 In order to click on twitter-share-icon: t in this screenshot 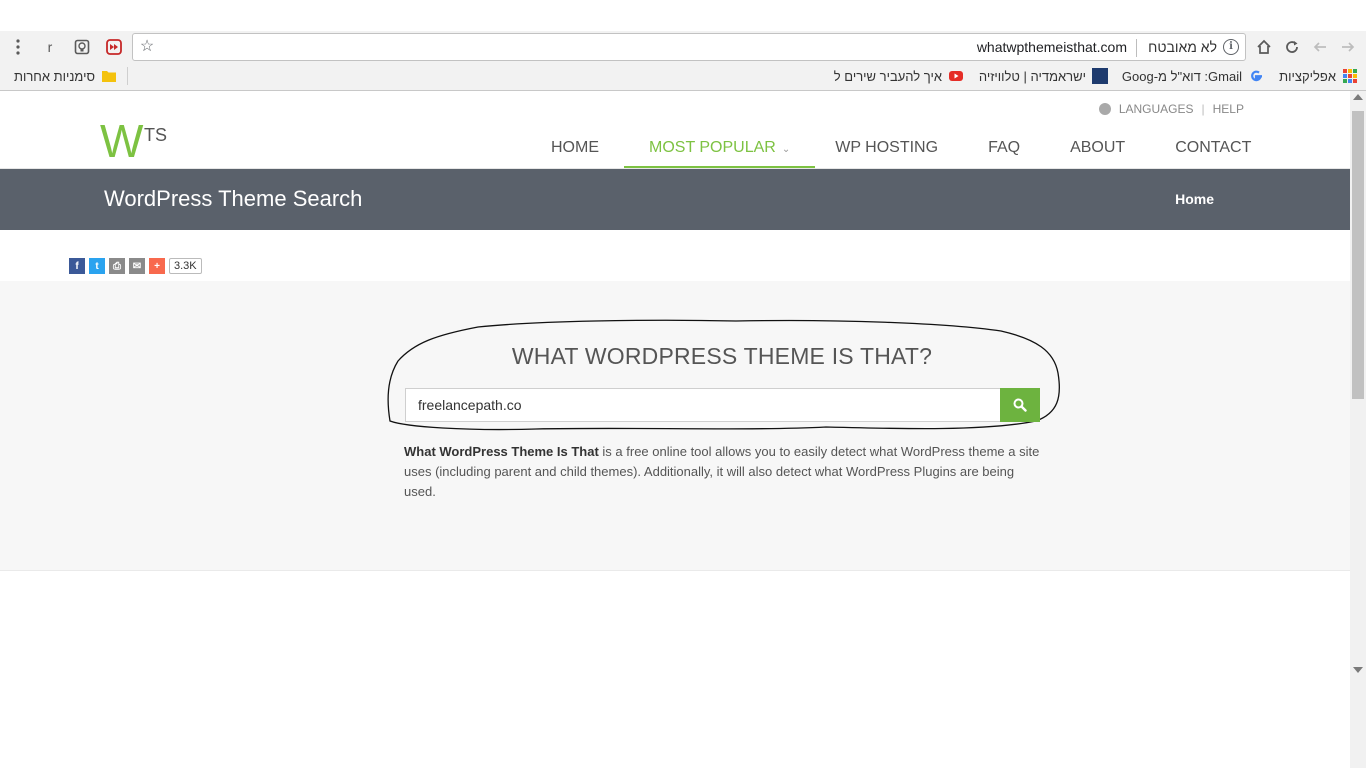, I will do `click(97, 266)`.